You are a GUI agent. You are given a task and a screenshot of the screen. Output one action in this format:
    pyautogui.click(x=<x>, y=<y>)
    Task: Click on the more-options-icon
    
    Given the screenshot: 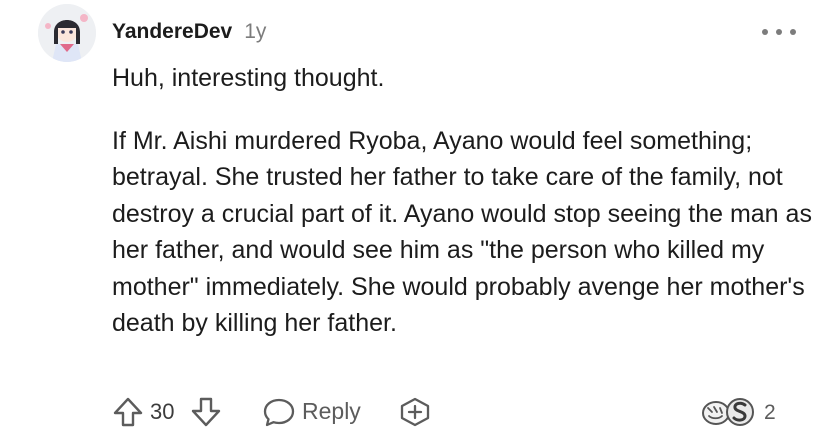 What is the action you would take?
    pyautogui.click(x=779, y=32)
    